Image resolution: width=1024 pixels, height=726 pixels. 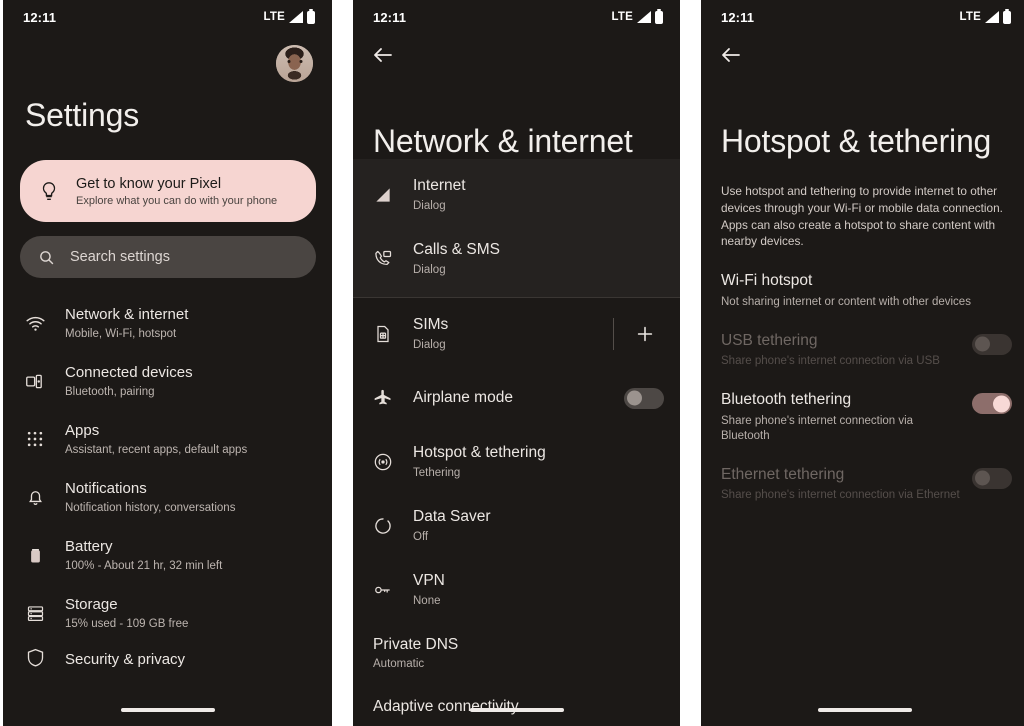 What do you see at coordinates (156, 449) in the screenshot?
I see `row-subtitle: Assistant, recent apps, default apps` at bounding box center [156, 449].